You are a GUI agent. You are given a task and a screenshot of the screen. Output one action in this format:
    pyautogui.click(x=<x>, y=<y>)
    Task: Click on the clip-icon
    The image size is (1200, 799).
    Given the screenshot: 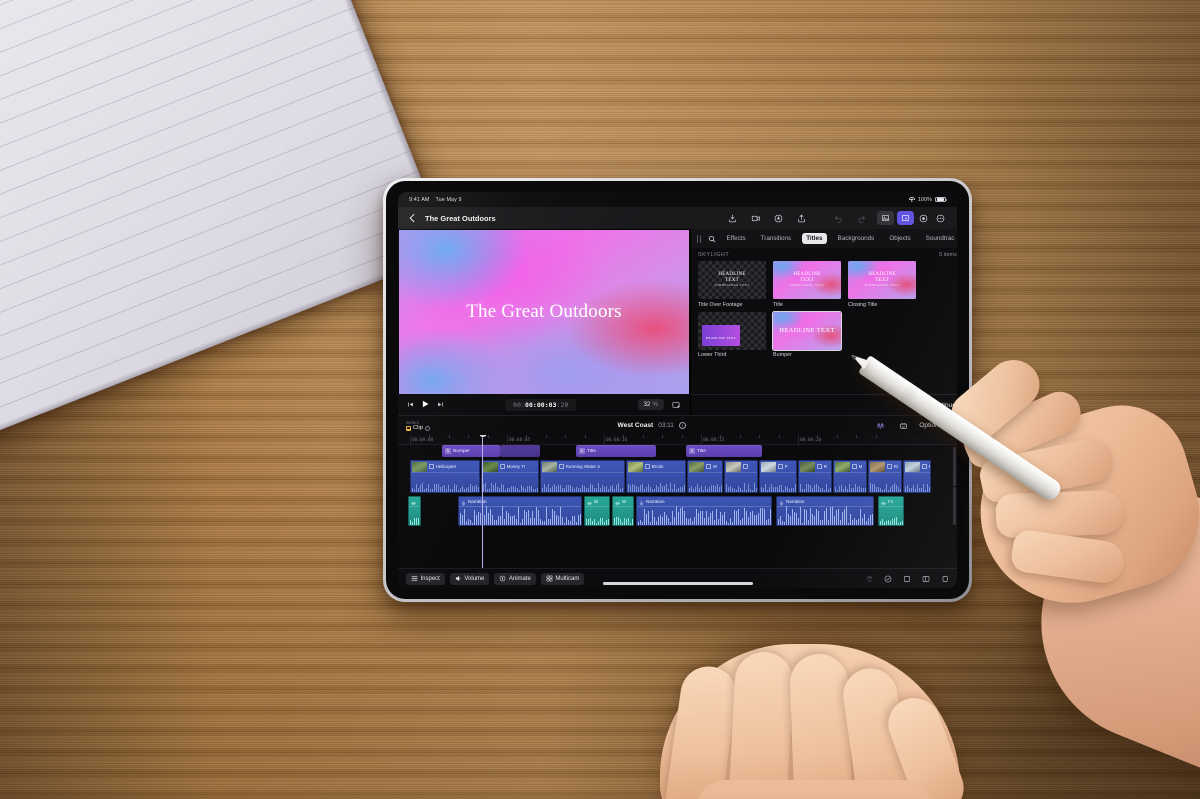 What is the action you would take?
    pyautogui.click(x=408, y=428)
    